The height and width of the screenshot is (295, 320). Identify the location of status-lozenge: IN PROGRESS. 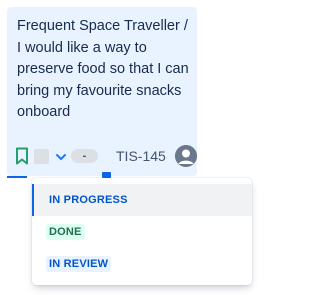
(88, 200).